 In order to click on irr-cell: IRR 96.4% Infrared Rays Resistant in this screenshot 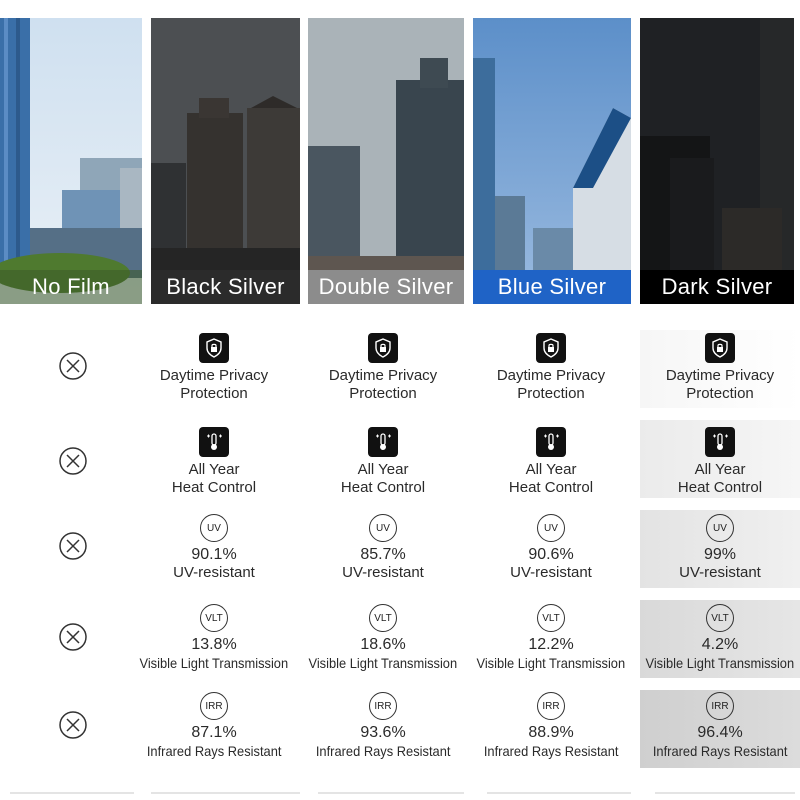, I will do `click(718, 726)`.